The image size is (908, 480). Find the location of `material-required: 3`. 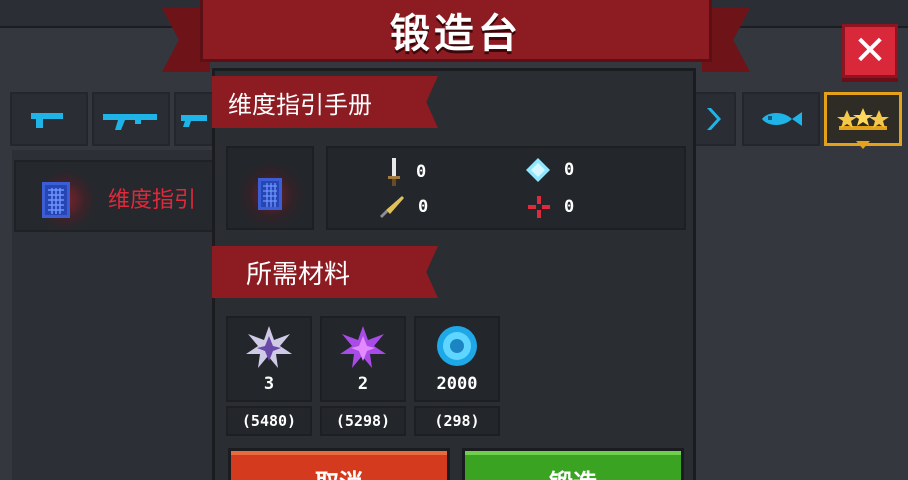

material-required: 3 is located at coordinates (269, 384).